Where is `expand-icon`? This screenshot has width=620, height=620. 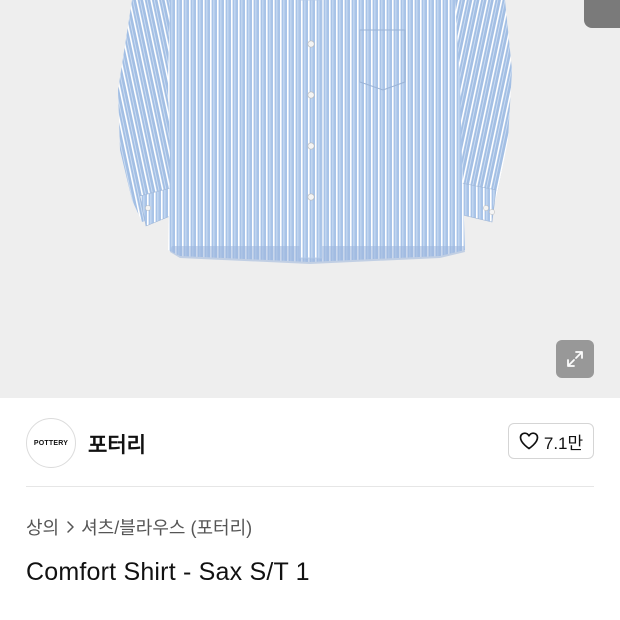
expand-icon is located at coordinates (575, 359).